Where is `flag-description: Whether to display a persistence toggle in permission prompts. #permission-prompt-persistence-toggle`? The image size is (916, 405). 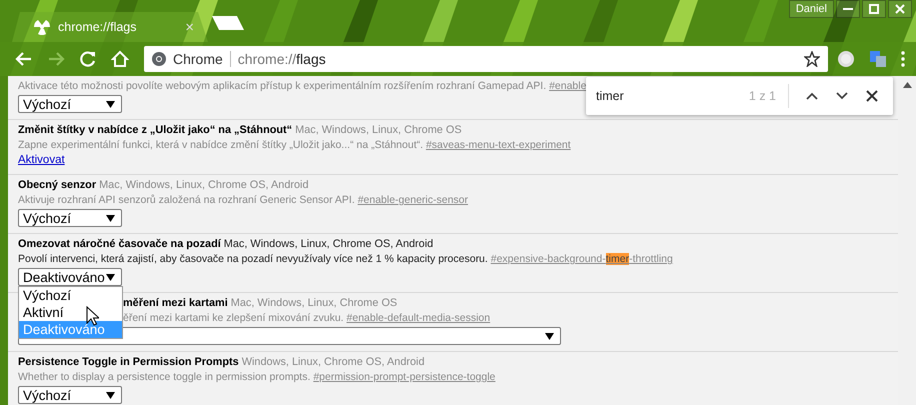
flag-description: Whether to display a persistence toggle in permission prompts. #permission-prompt-persistence-toggle is located at coordinates (257, 377).